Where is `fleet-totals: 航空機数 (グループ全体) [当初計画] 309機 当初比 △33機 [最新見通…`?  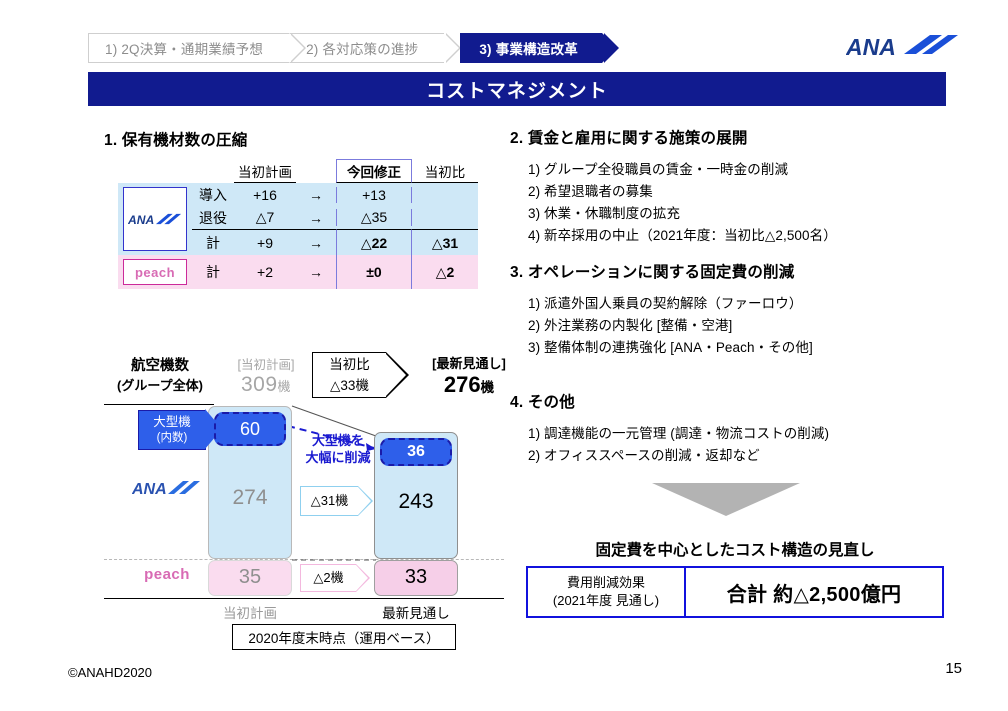
fleet-totals: 航空機数 (グループ全体) [当初計画] 309機 当初比 △33機 [最新見通… is located at coordinates (305, 376).